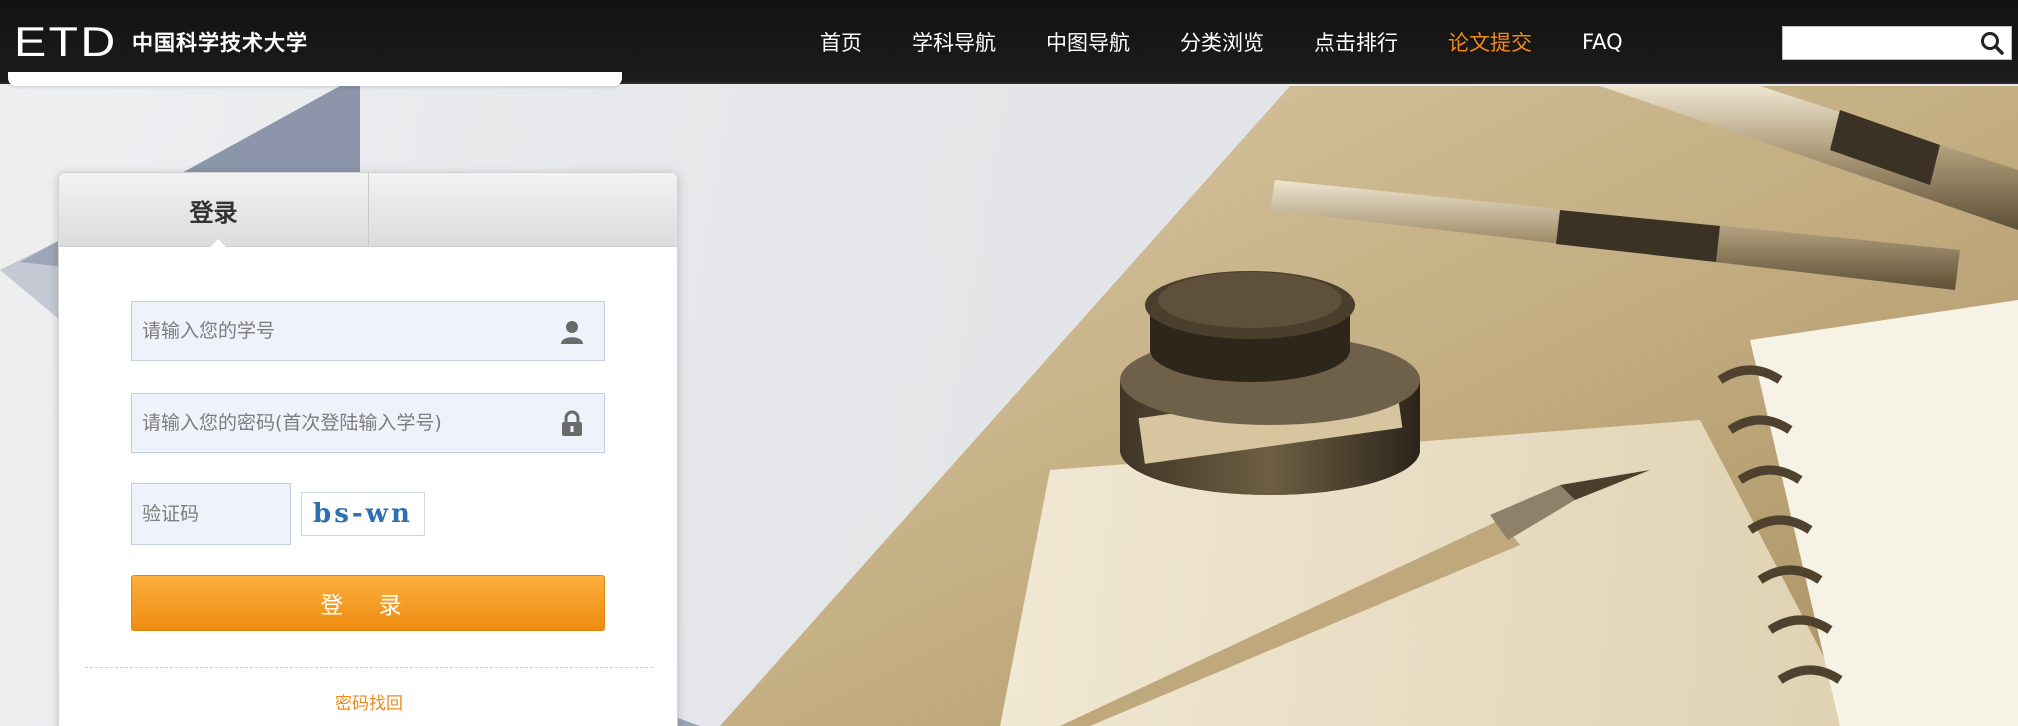 Image resolution: width=2018 pixels, height=726 pixels. Describe the element at coordinates (572, 332) in the screenshot. I see `user-icon` at that location.